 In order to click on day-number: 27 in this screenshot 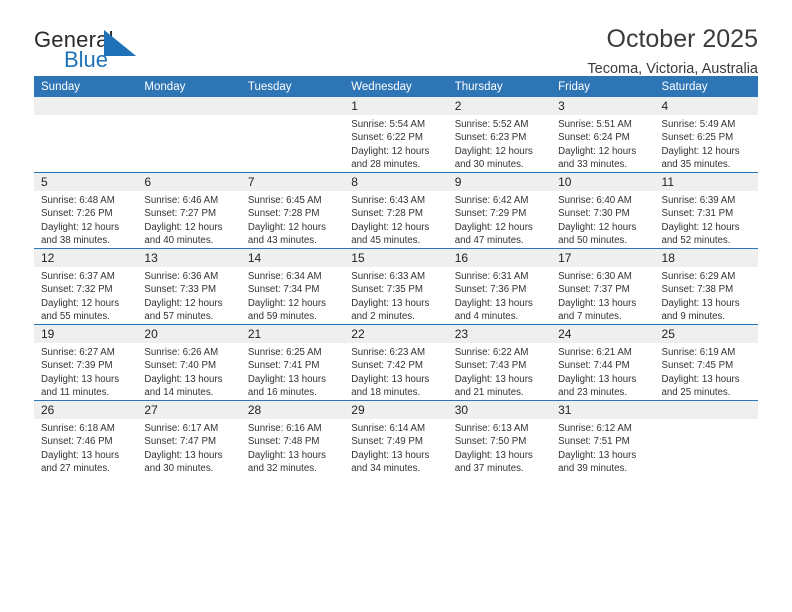, I will do `click(189, 410)`.